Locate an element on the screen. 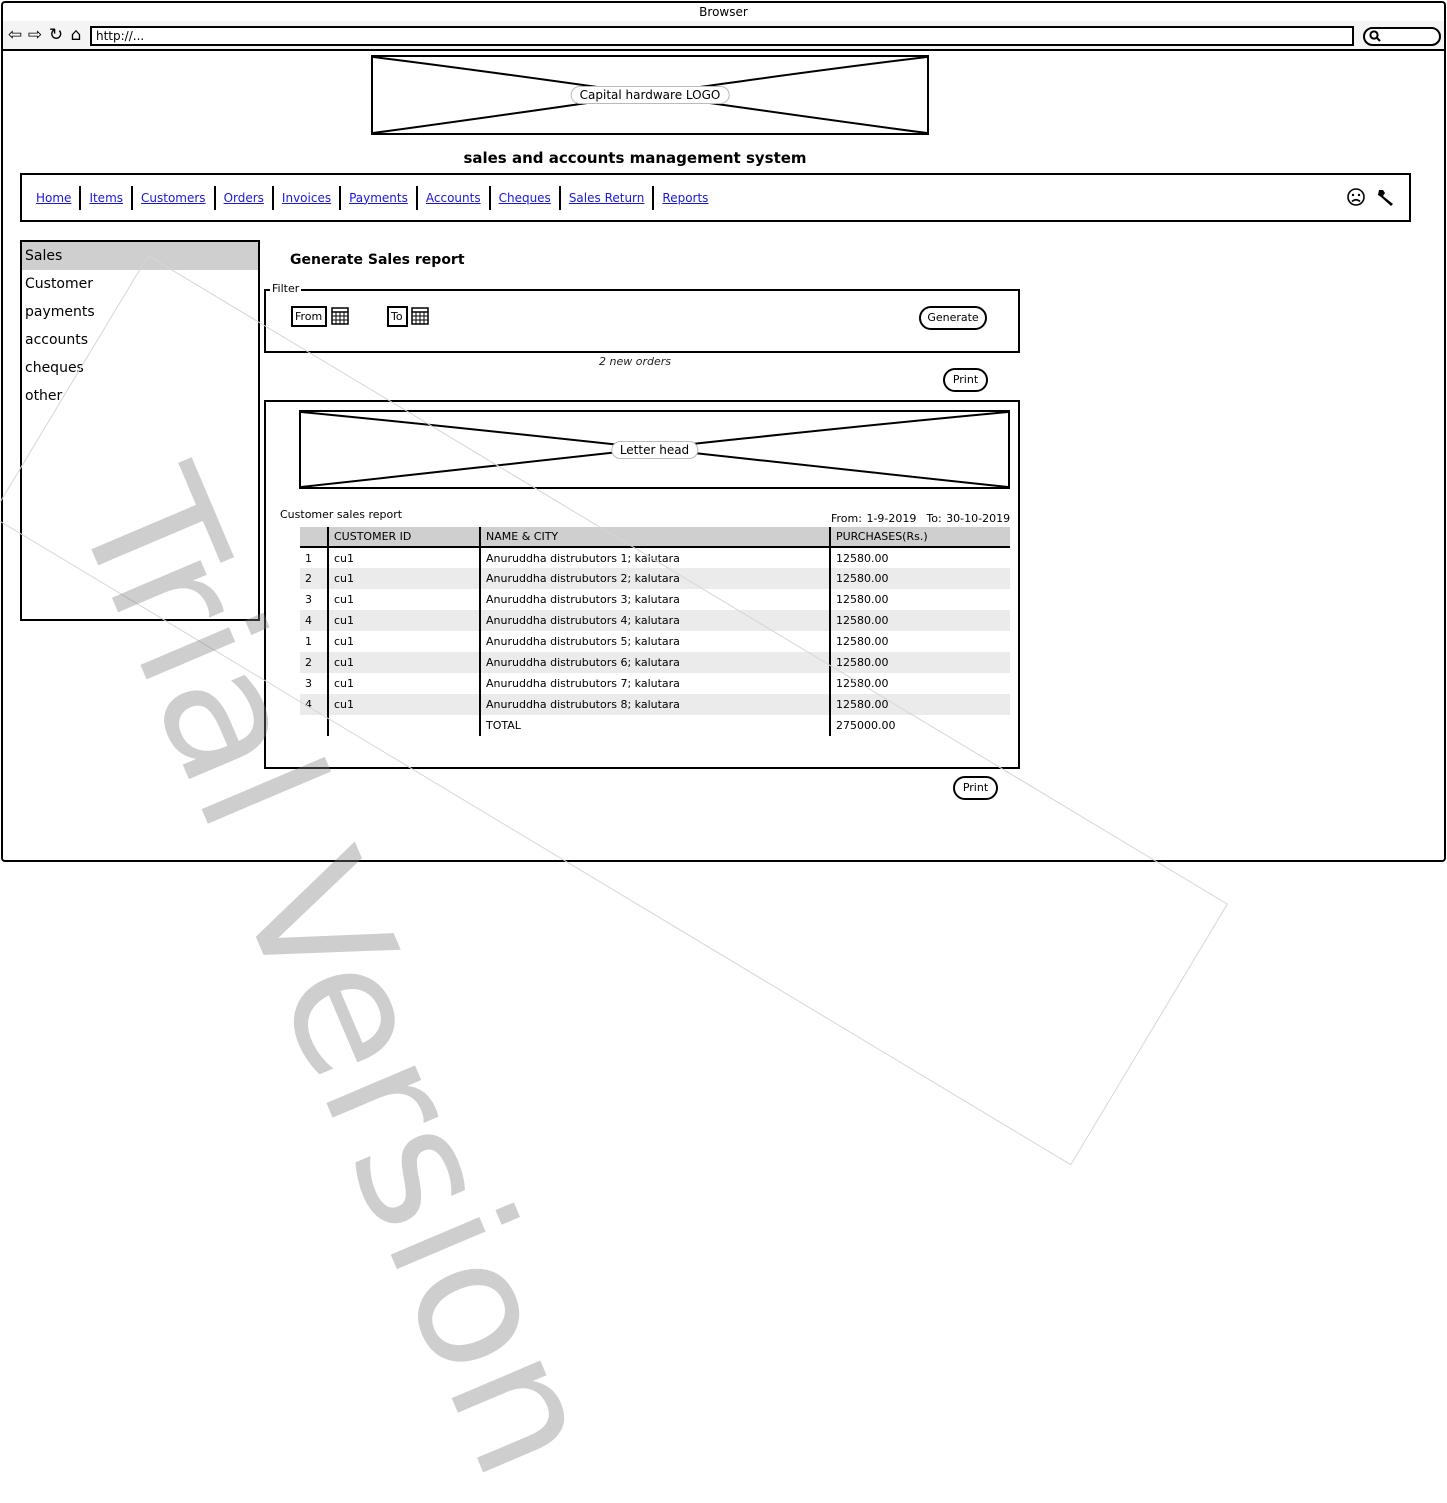 The height and width of the screenshot is (1503, 1447). print-button-bottom: Print is located at coordinates (975, 788).